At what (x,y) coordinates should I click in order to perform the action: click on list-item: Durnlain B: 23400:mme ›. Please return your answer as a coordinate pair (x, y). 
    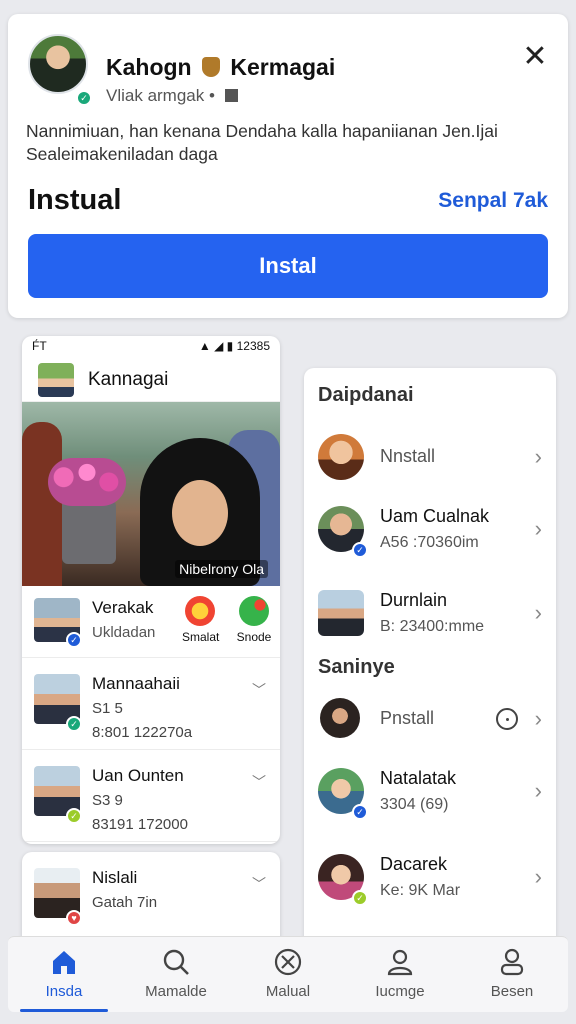
    Looking at the image, I should click on (430, 615).